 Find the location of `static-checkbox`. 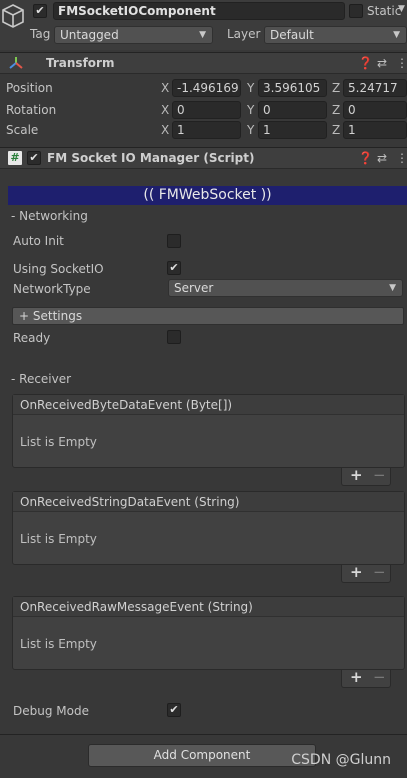

static-checkbox is located at coordinates (356, 11).